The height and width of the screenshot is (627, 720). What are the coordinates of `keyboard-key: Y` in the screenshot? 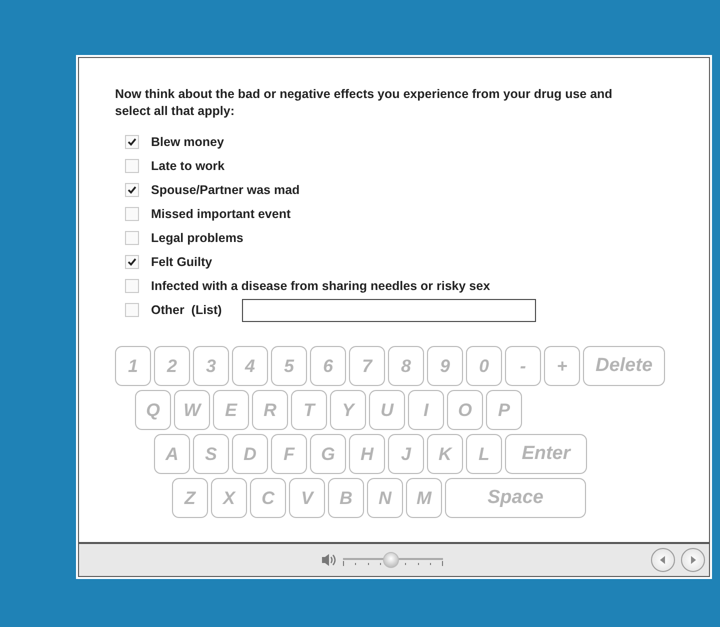 It's located at (348, 410).